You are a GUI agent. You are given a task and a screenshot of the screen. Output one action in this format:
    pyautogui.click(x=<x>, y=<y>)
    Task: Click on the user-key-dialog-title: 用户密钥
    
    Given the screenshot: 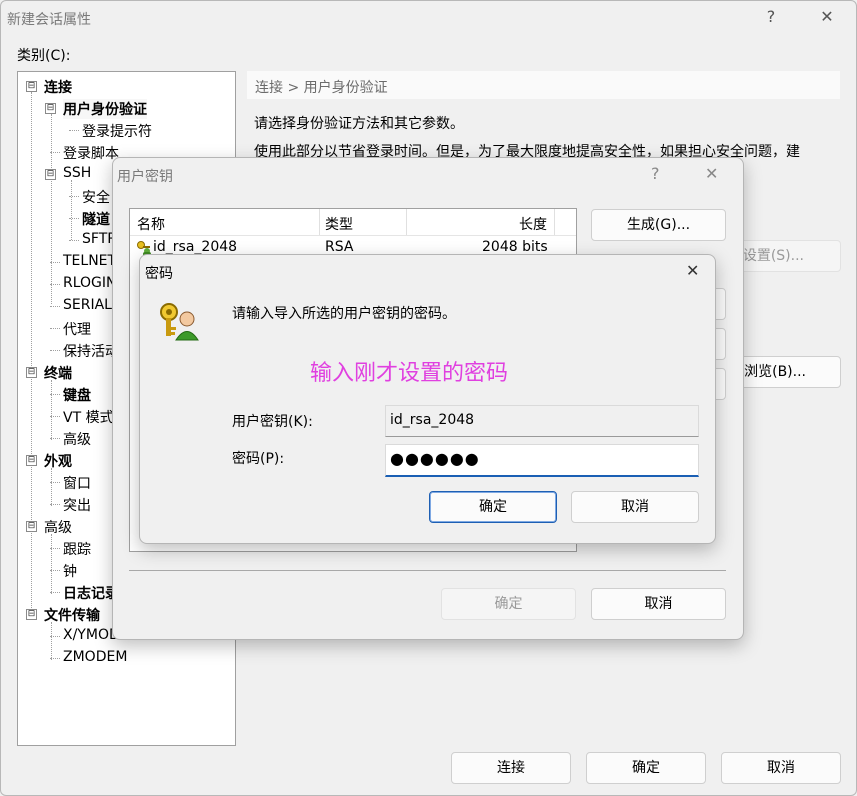 What is the action you would take?
    pyautogui.click(x=145, y=177)
    